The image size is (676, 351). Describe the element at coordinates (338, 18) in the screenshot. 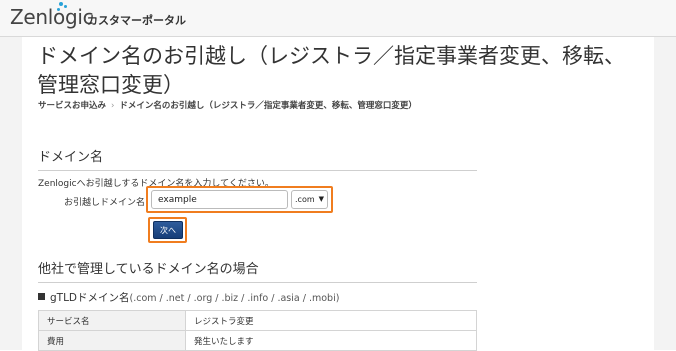

I see `top-header: Zenlogic カスタマーポータル` at that location.